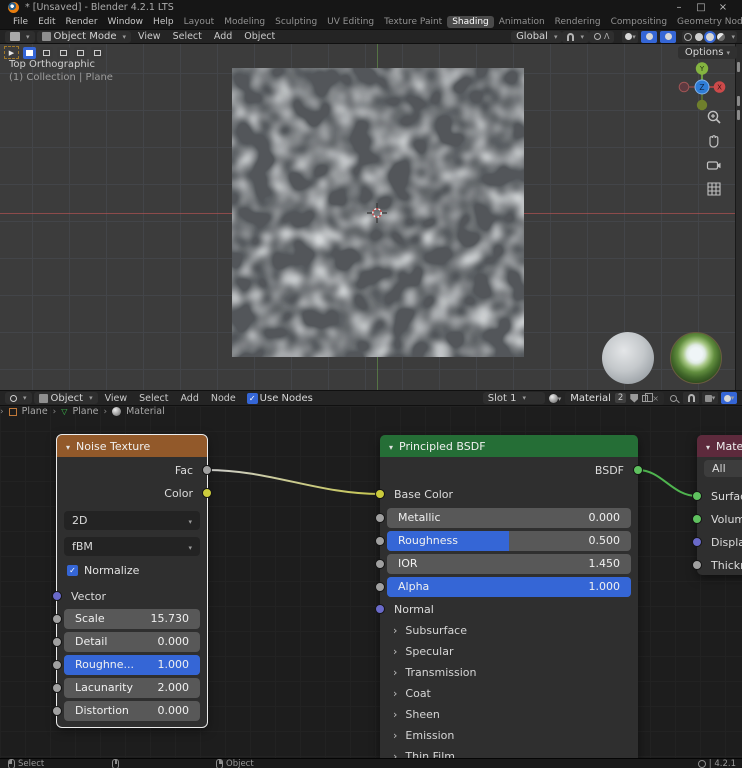 This screenshot has width=742, height=768. What do you see at coordinates (668, 36) in the screenshot?
I see `xray-toggle` at bounding box center [668, 36].